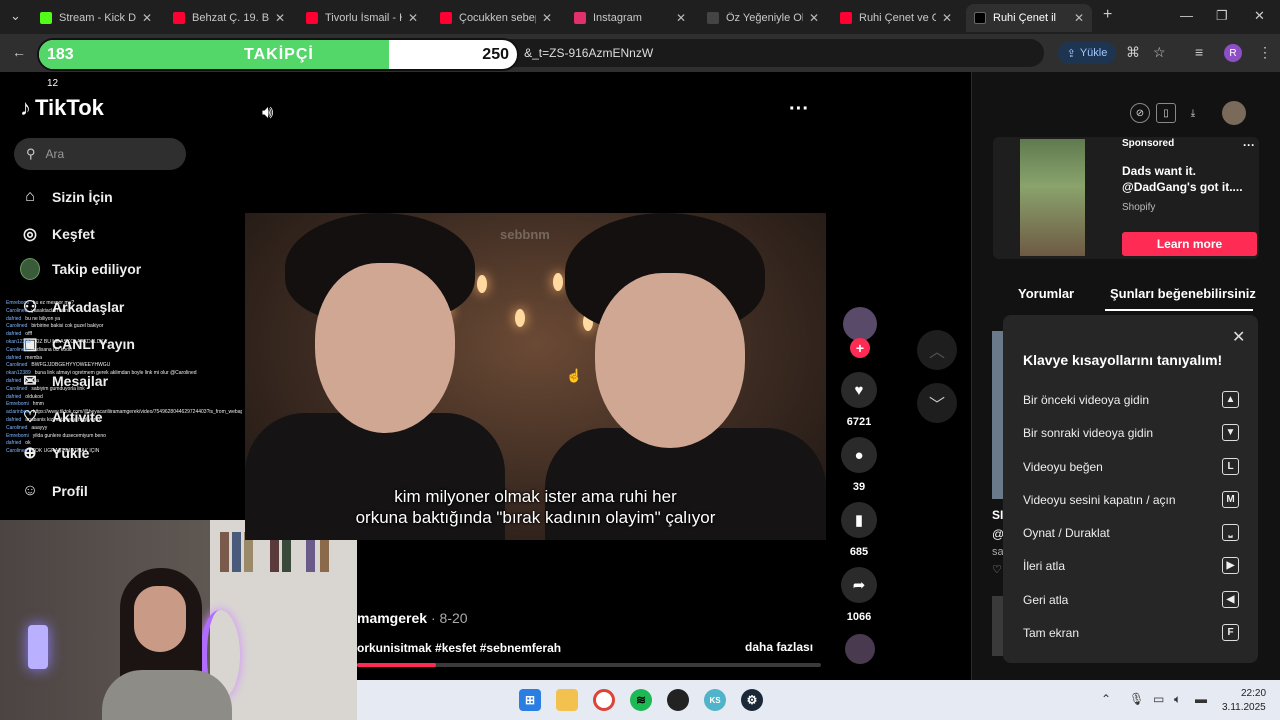  Describe the element at coordinates (1052, 197) in the screenshot. I see `ad-thumbnail` at that location.